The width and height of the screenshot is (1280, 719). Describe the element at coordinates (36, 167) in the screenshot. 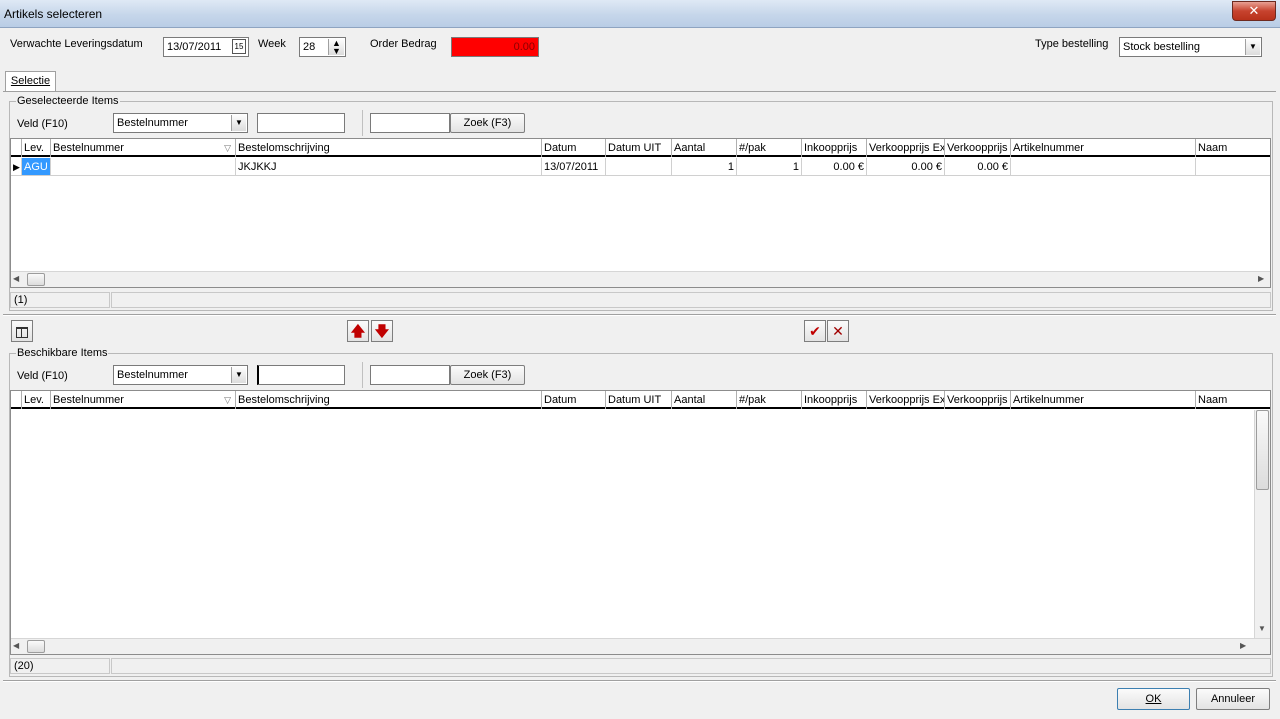

I see `cell-lev: AGU` at that location.